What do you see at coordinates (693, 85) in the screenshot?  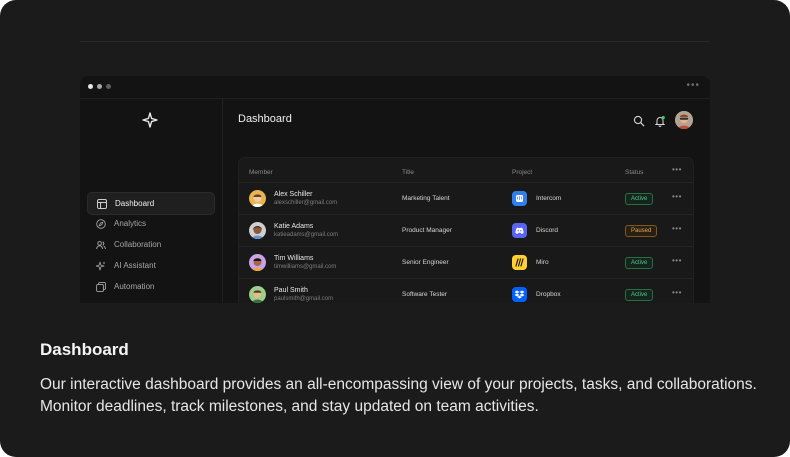 I see `window-more-icon: •••` at bounding box center [693, 85].